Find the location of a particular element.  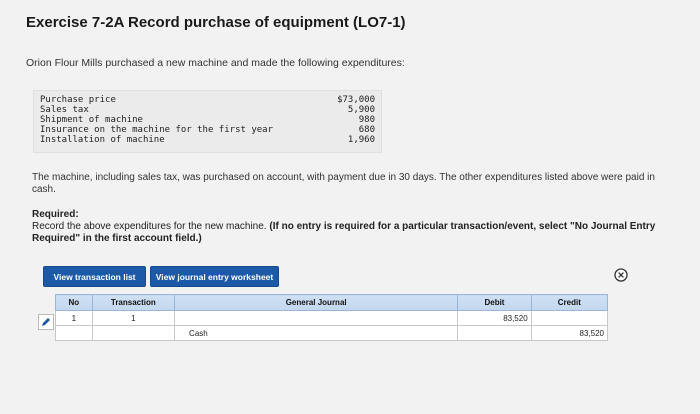

cell-account: Cash is located at coordinates (316, 333).